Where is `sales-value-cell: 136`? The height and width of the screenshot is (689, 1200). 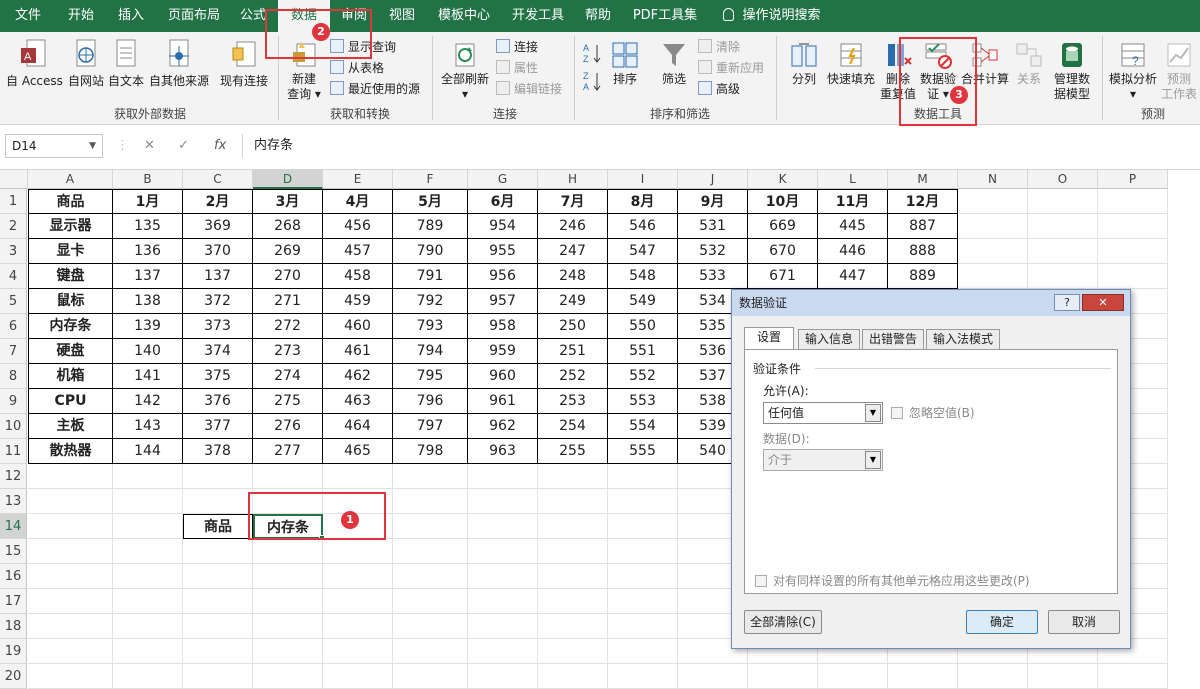
sales-value-cell: 136 is located at coordinates (148, 251).